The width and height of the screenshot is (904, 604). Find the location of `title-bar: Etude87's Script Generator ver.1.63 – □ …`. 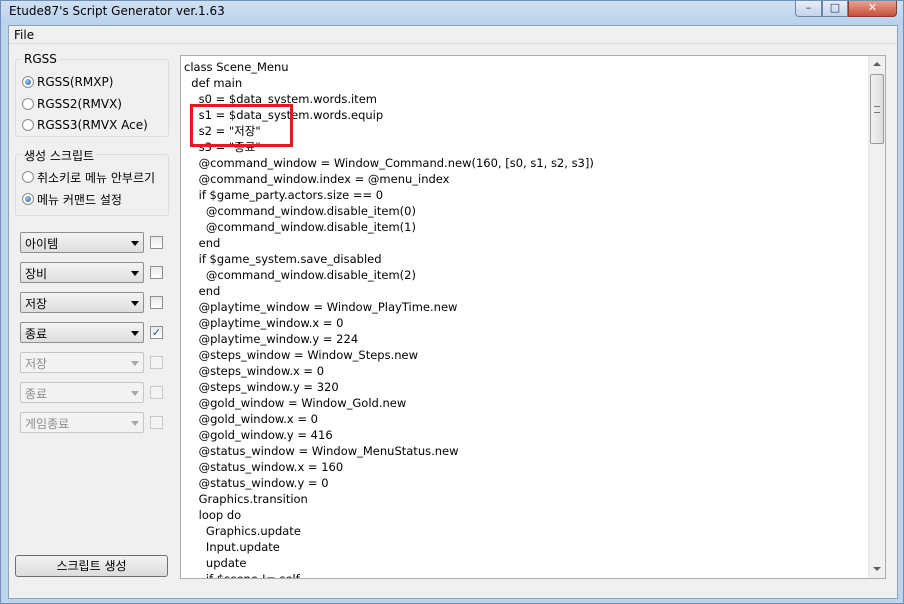

title-bar: Etude87's Script Generator ver.1.63 – □ … is located at coordinates (452, 13).